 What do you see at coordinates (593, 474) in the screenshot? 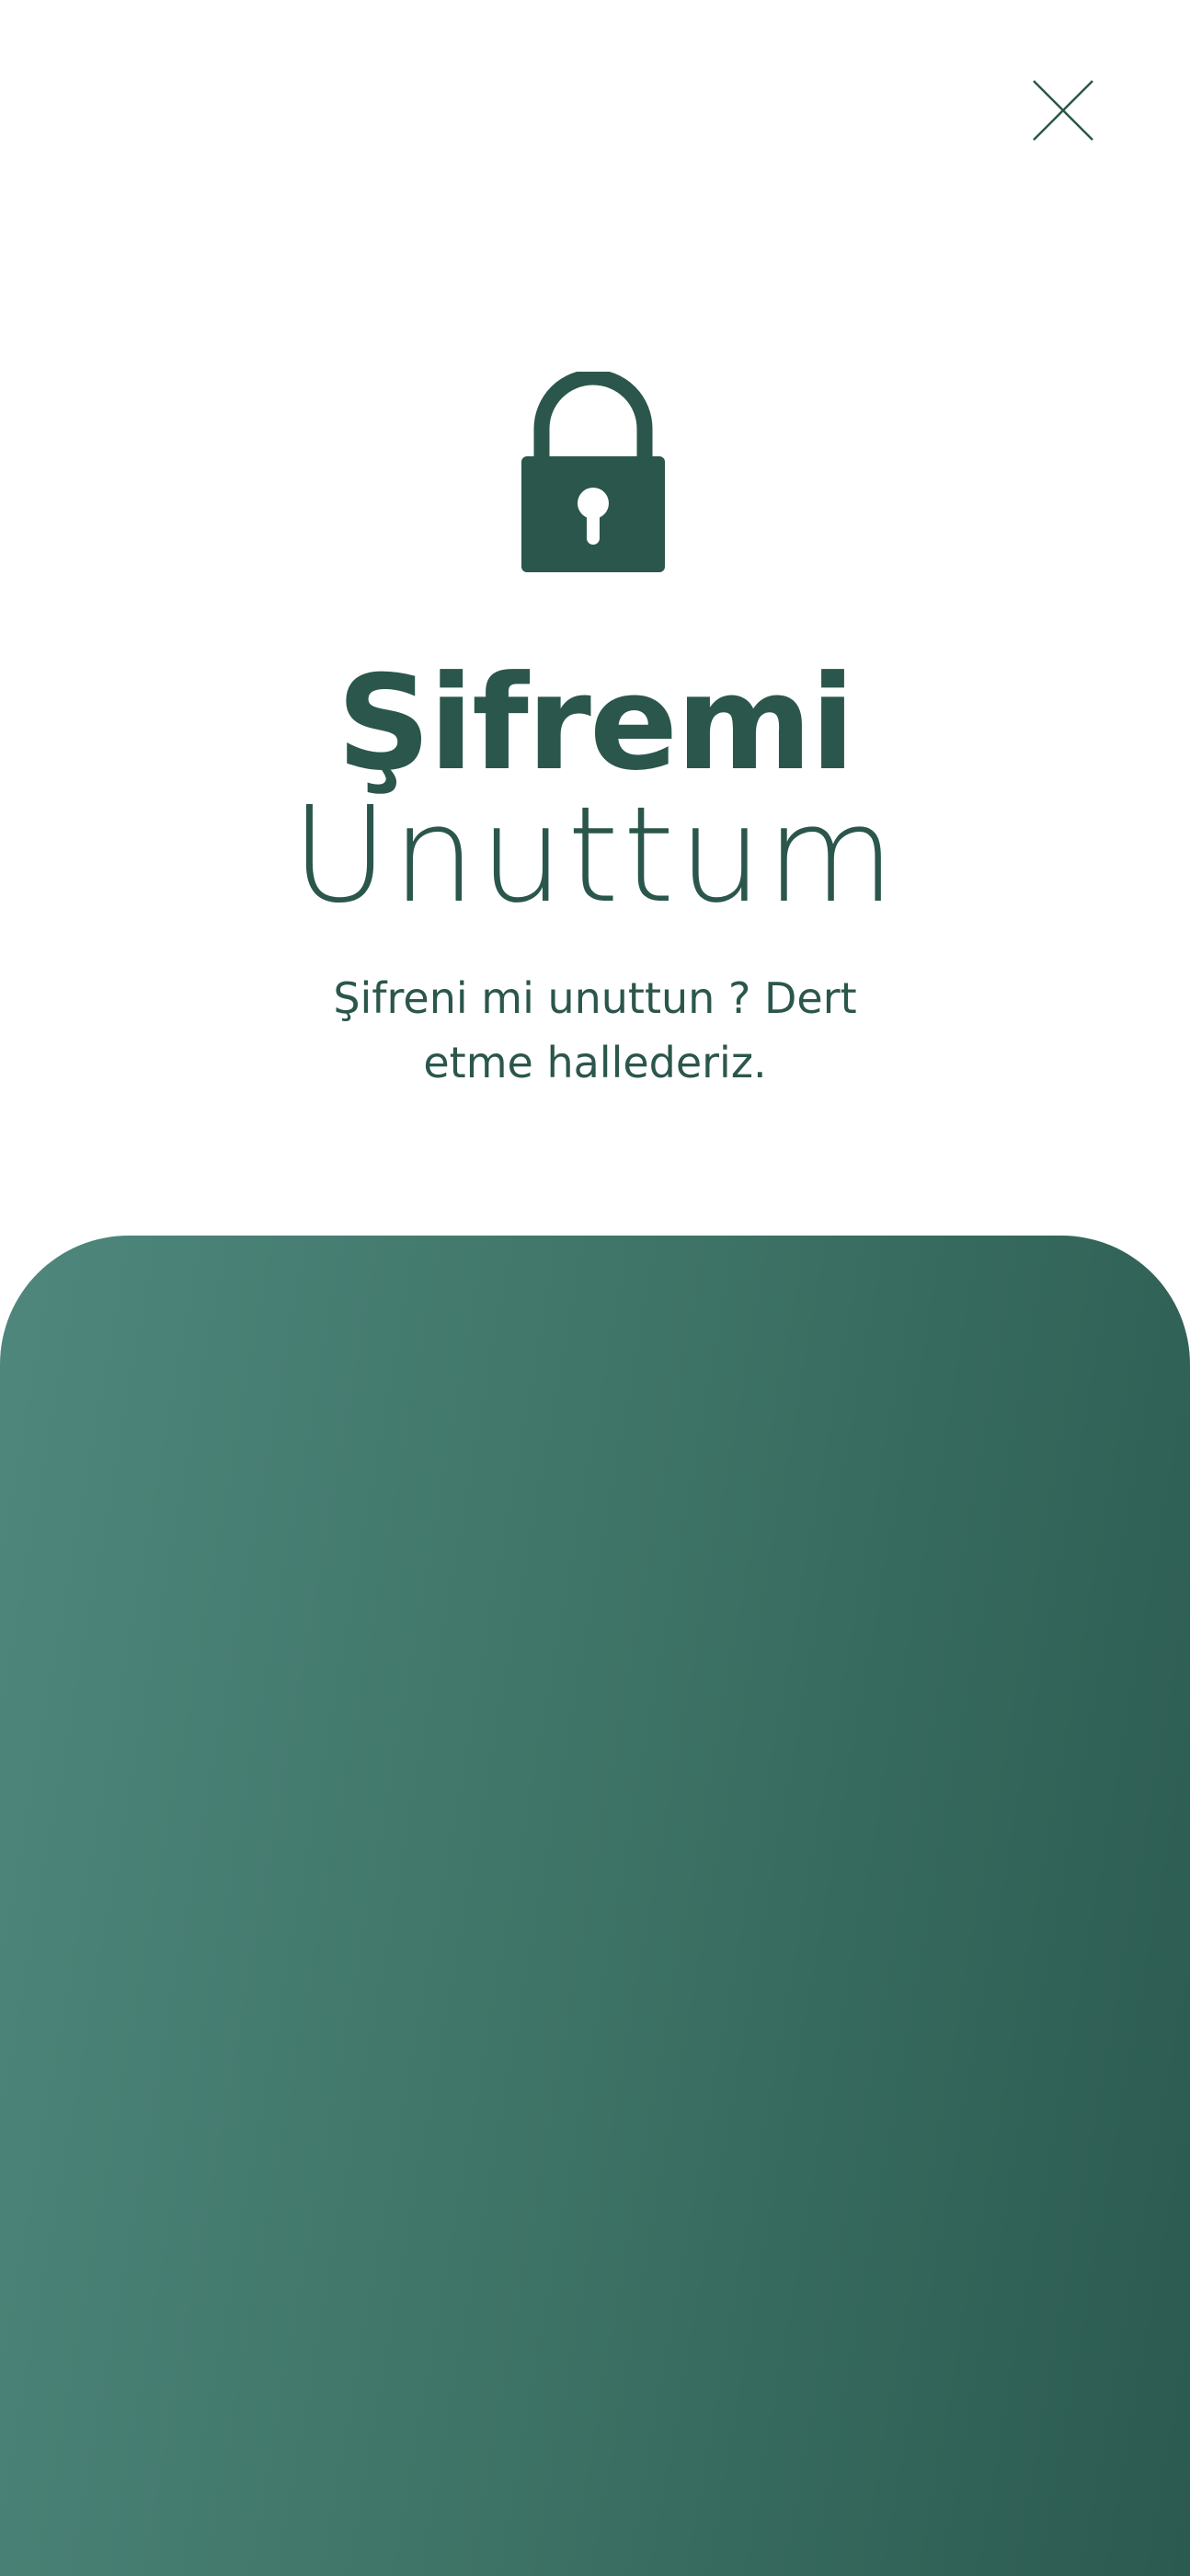
I see `lock-icon` at bounding box center [593, 474].